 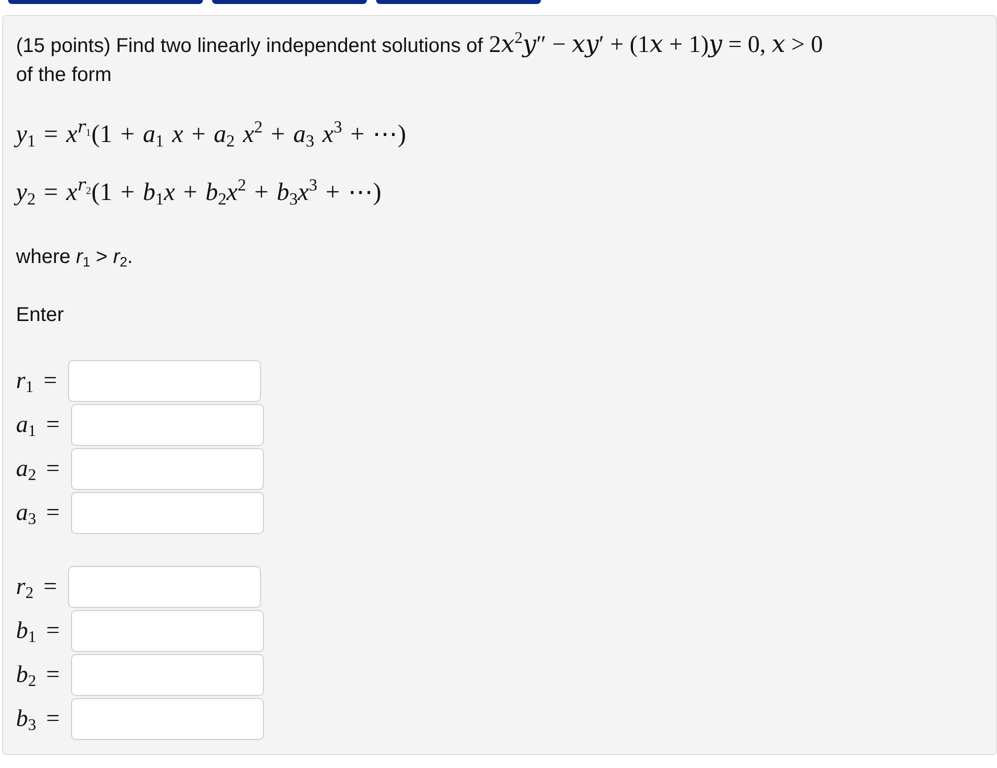 What do you see at coordinates (38, 425) in the screenshot?
I see `variable-label: a$_{1}$ =` at bounding box center [38, 425].